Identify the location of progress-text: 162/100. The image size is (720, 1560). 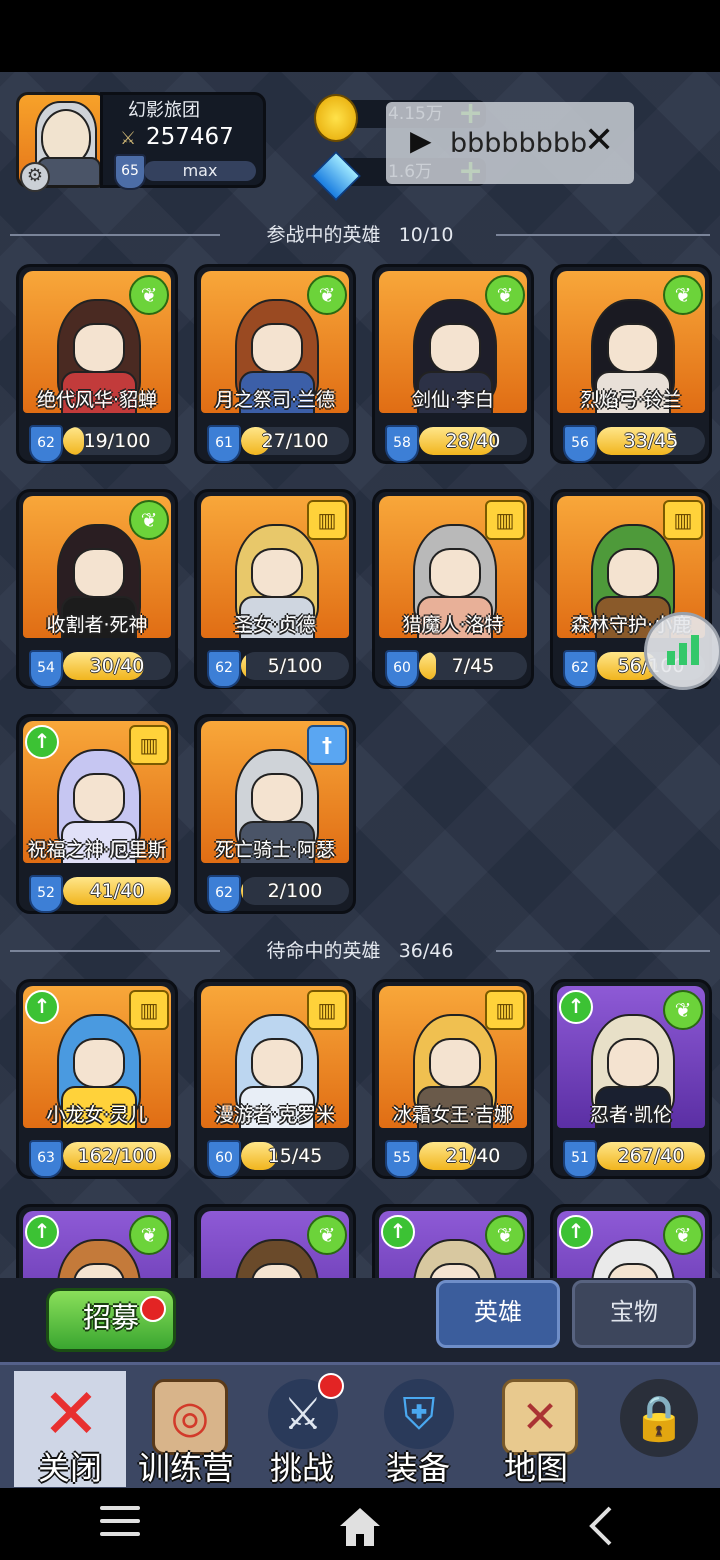
(117, 1156).